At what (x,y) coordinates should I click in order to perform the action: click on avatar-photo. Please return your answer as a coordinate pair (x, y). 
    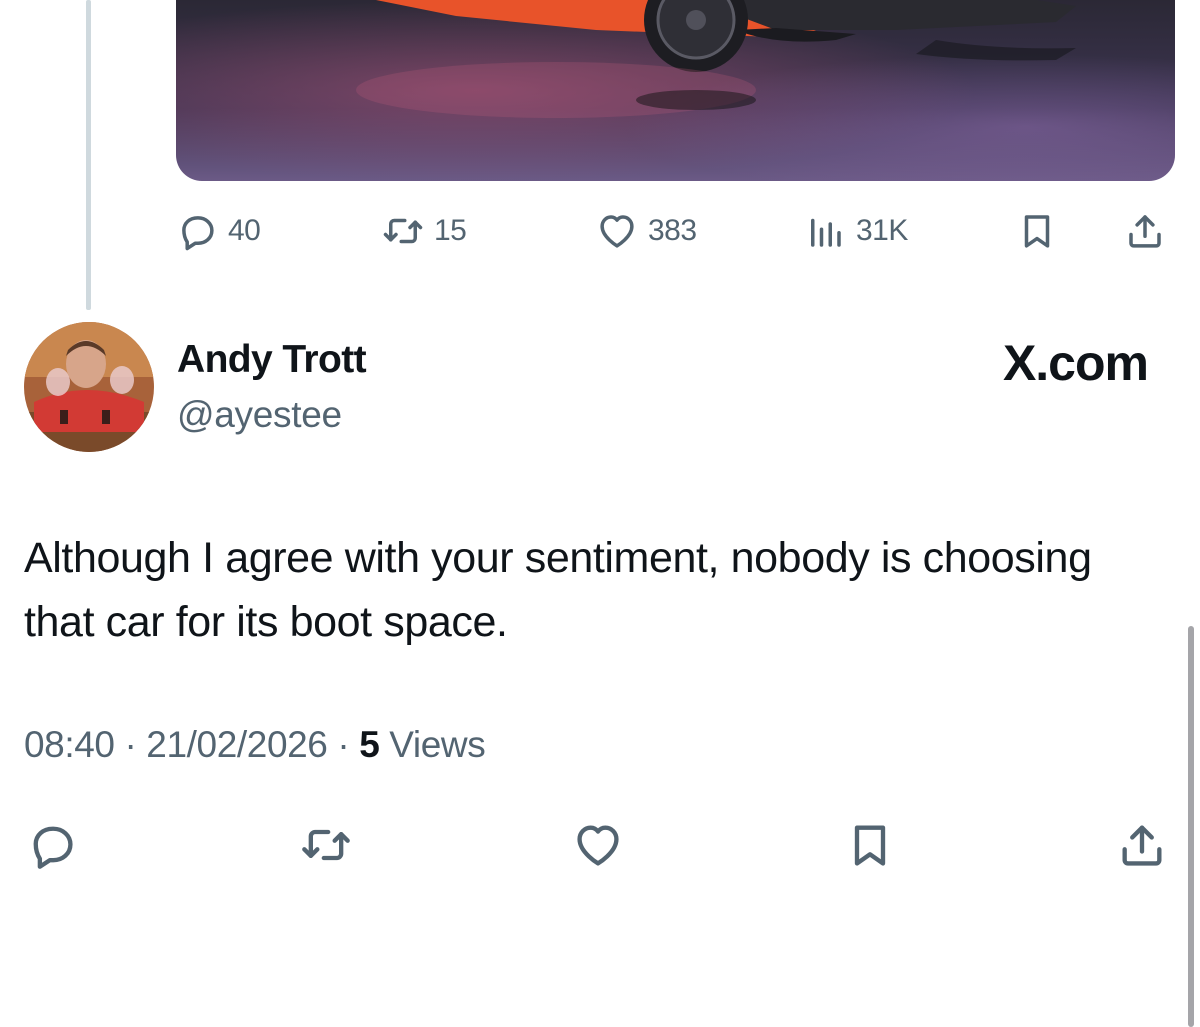
    Looking at the image, I should click on (89, 387).